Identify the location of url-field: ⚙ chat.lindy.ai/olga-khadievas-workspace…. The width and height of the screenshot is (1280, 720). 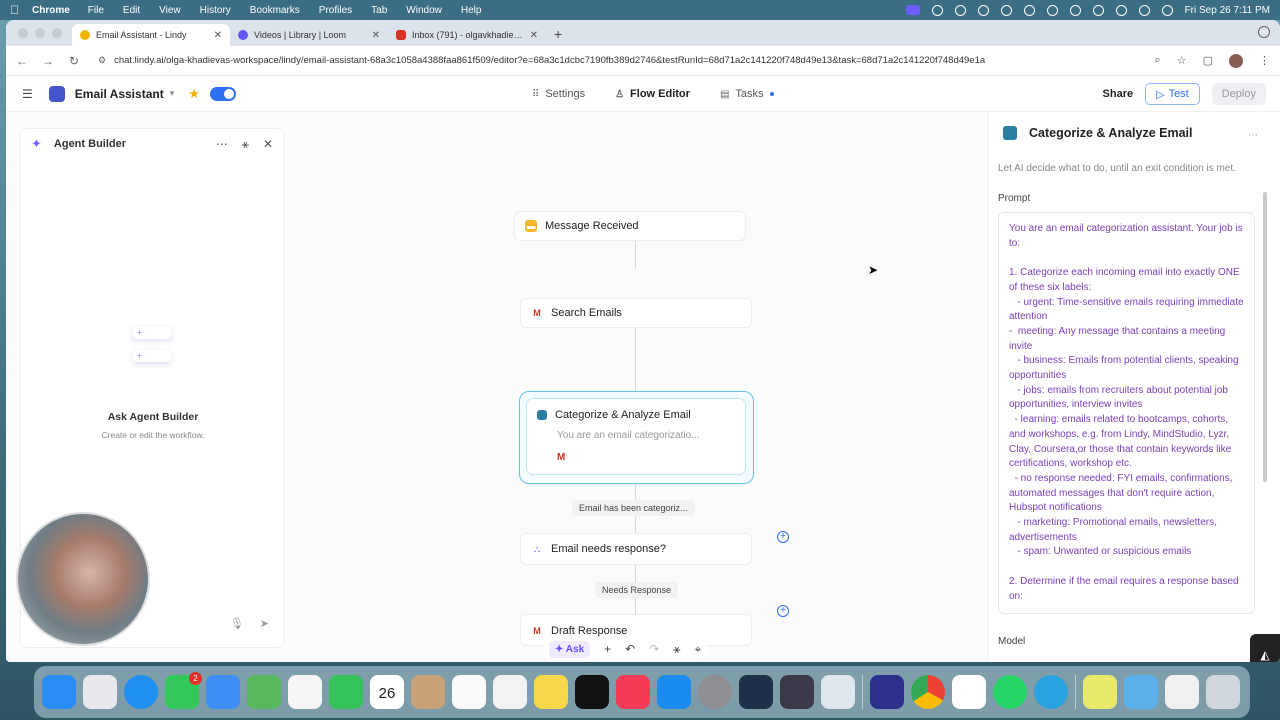
(617, 61).